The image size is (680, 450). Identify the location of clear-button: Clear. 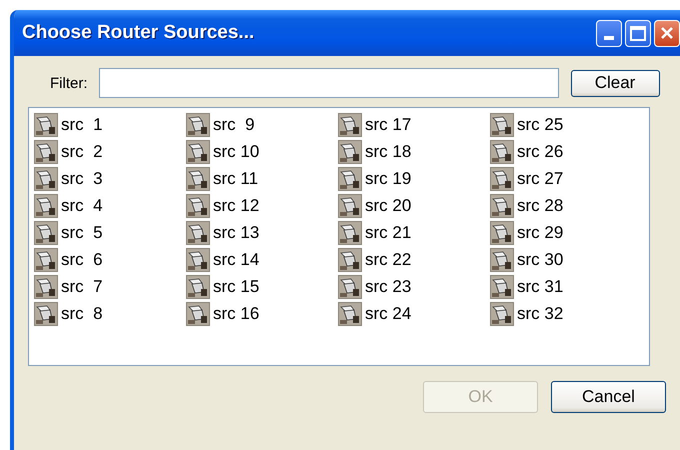
(615, 83).